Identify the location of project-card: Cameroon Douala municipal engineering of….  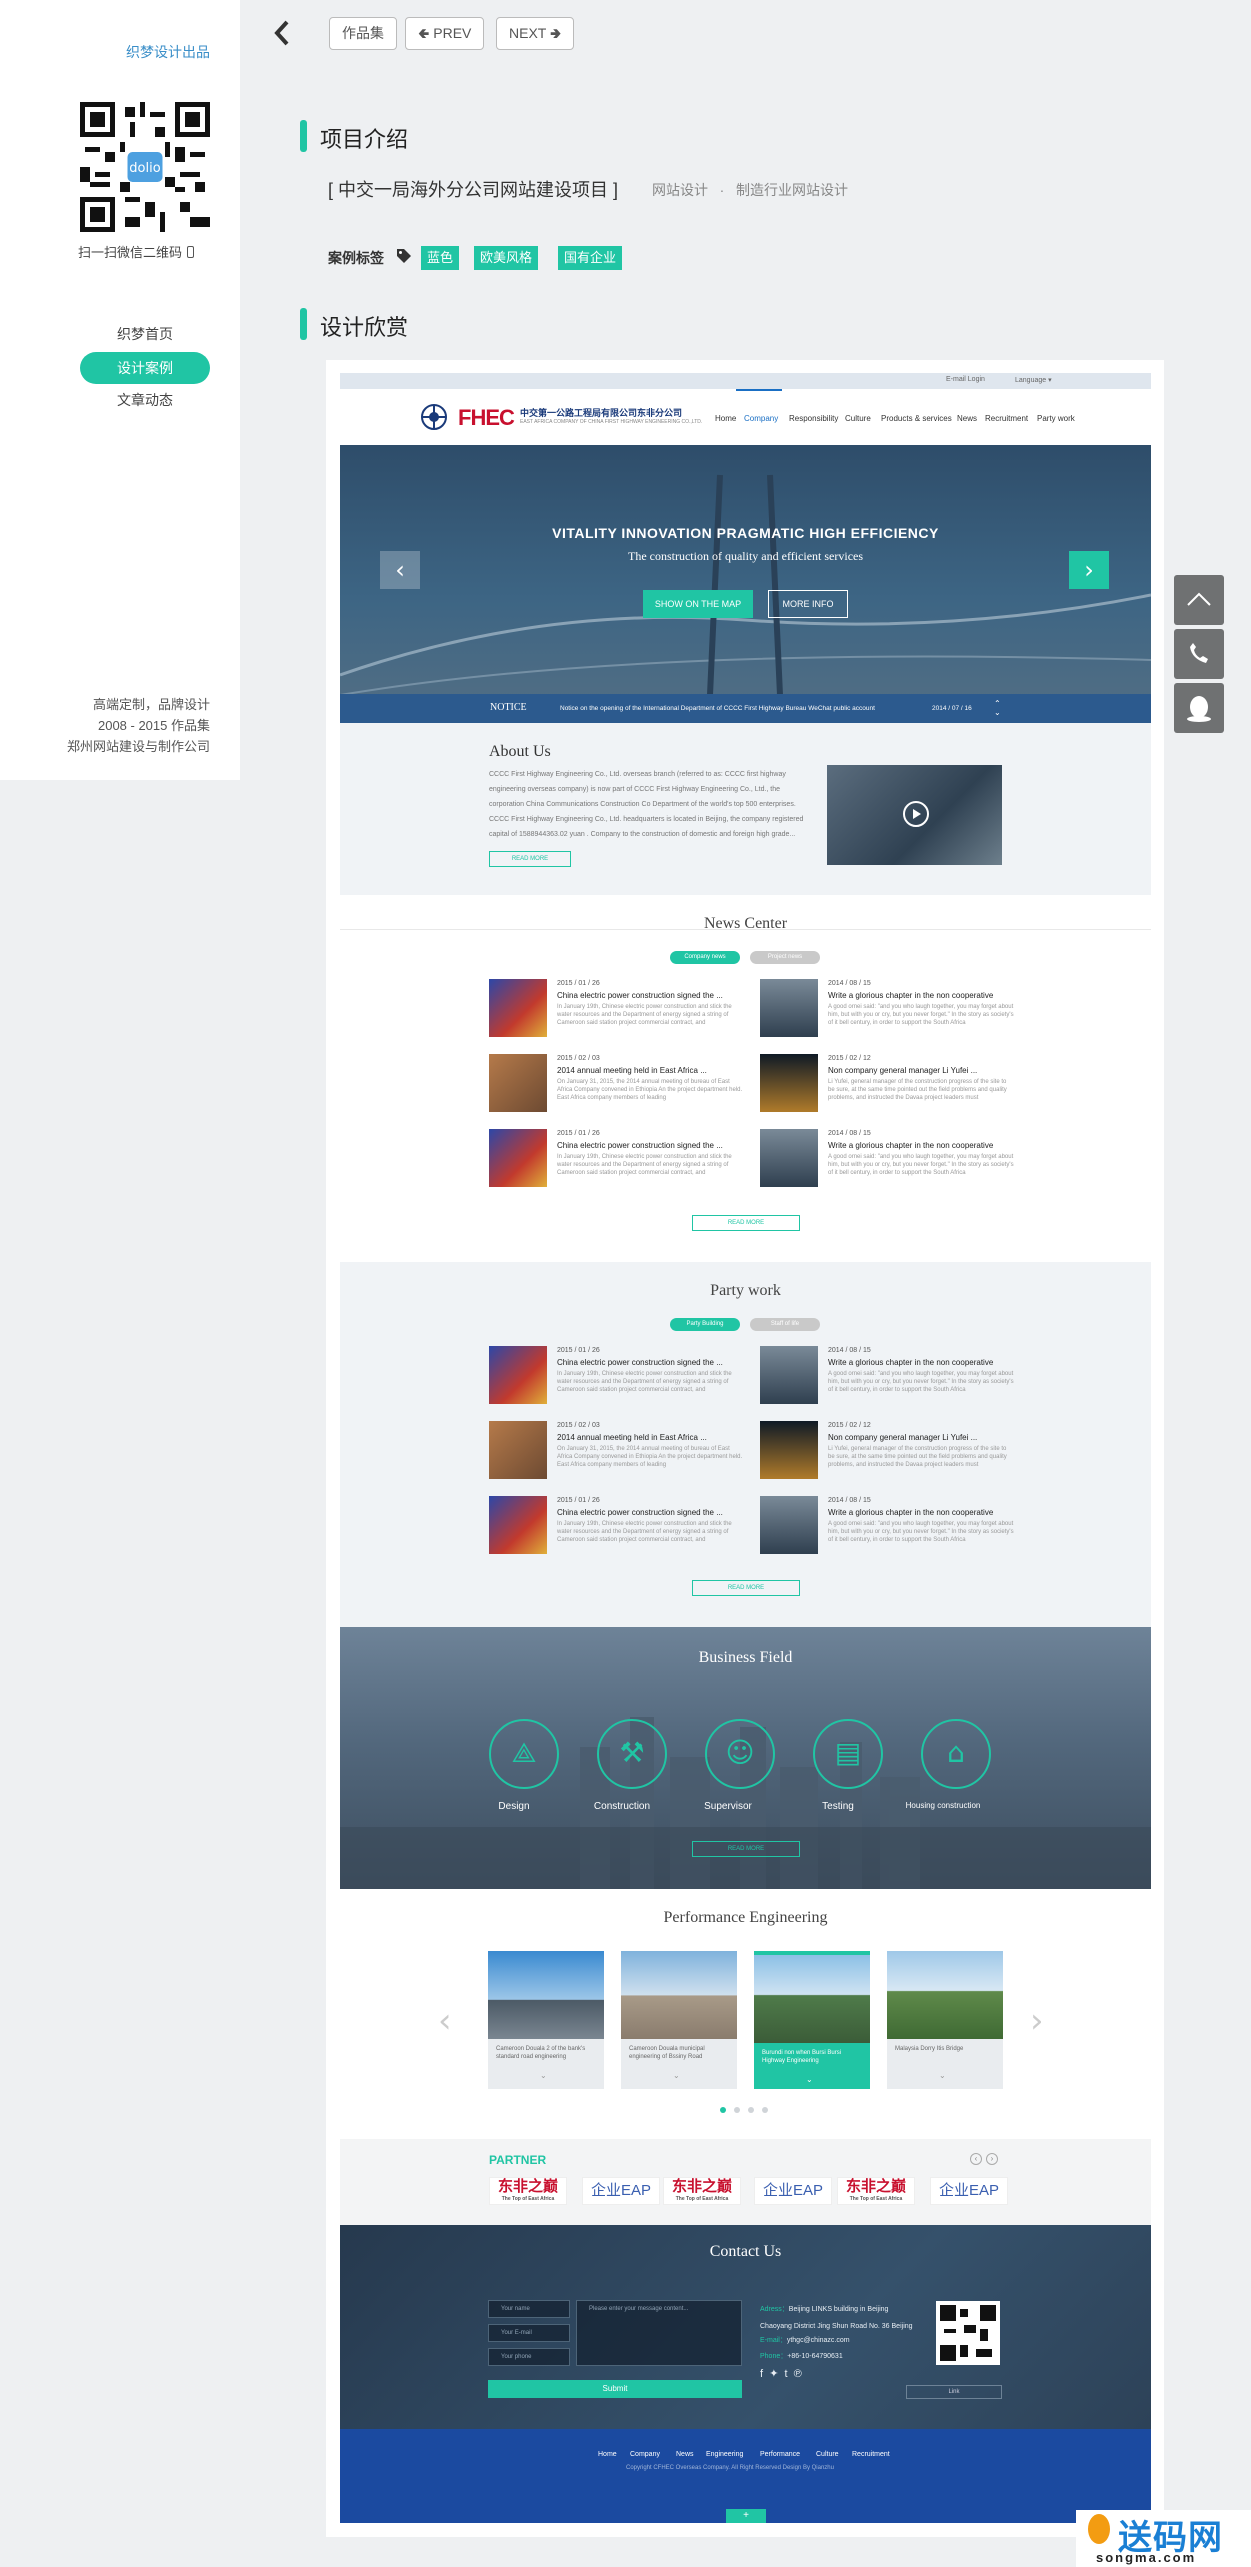
(679, 2020).